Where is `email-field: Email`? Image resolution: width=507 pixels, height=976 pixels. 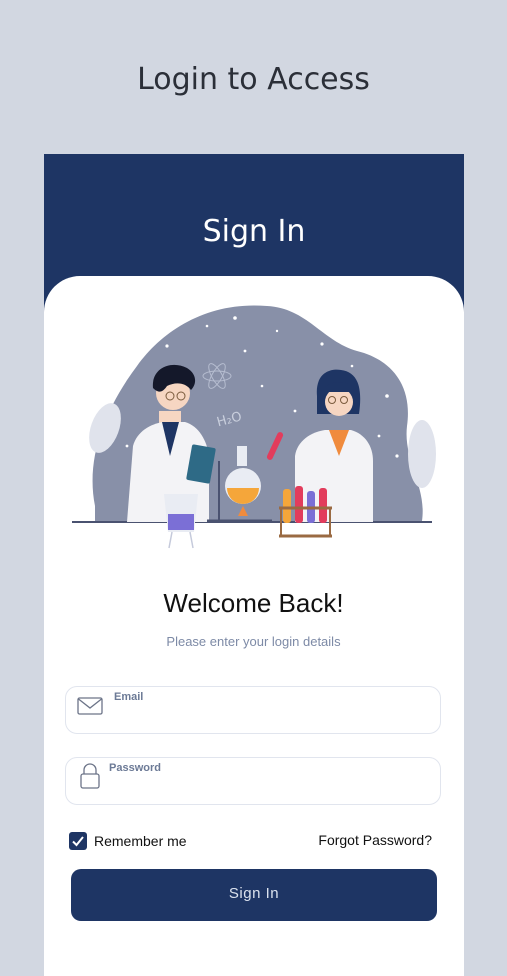
email-field: Email is located at coordinates (253, 710).